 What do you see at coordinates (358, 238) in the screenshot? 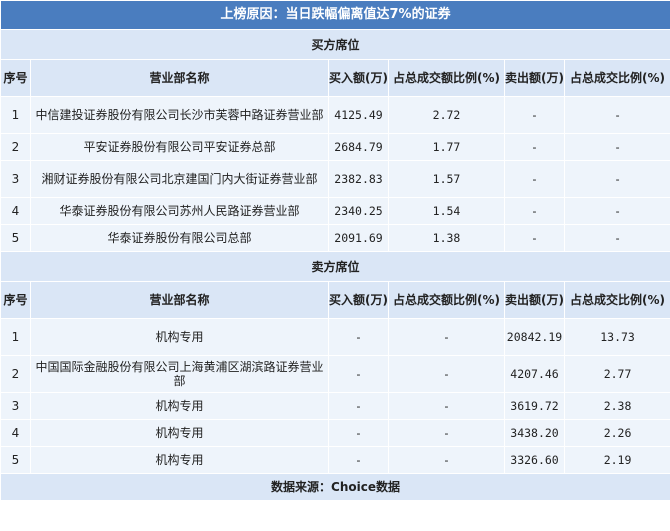
I see `buy-amount: 2091.69` at bounding box center [358, 238].